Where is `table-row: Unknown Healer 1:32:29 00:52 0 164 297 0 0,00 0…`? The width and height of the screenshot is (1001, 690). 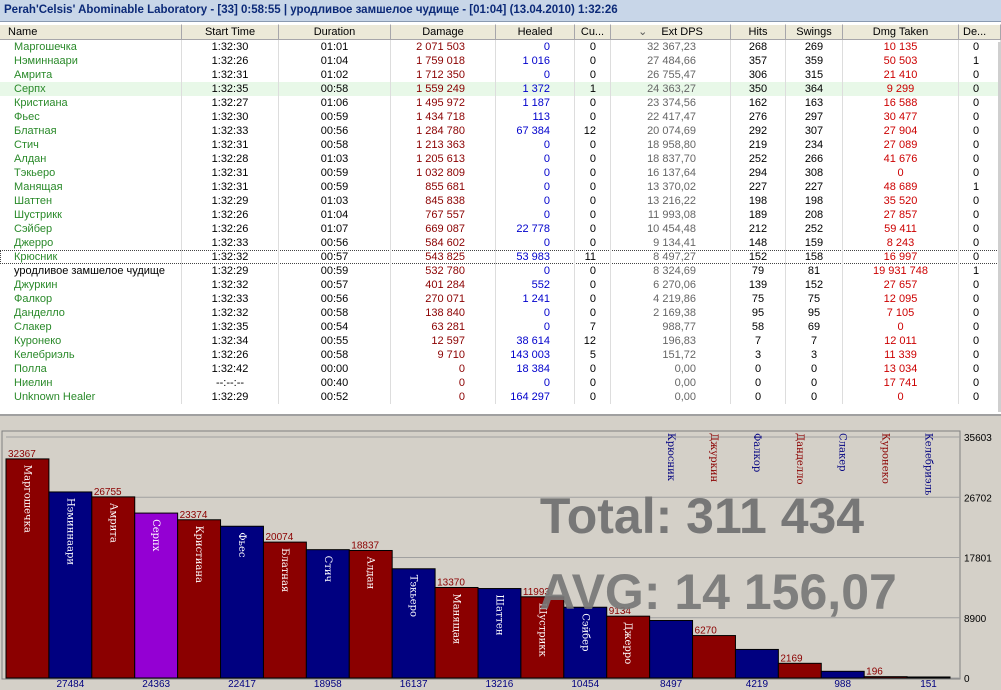
table-row: Unknown Healer 1:32:29 00:52 0 164 297 0 0,00 0… is located at coordinates (500, 397).